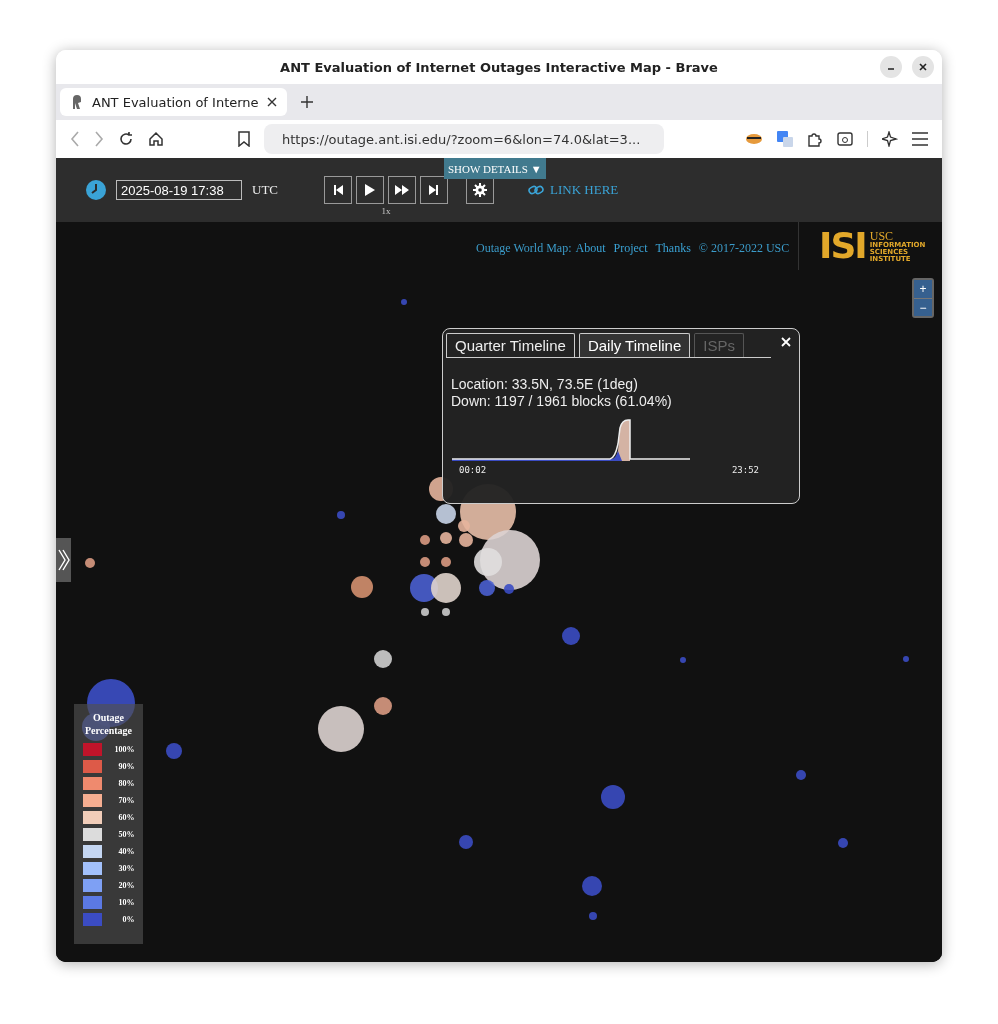 This screenshot has width=998, height=1024. Describe the element at coordinates (473, 470) in the screenshot. I see `start-time-label: 00:02` at that location.